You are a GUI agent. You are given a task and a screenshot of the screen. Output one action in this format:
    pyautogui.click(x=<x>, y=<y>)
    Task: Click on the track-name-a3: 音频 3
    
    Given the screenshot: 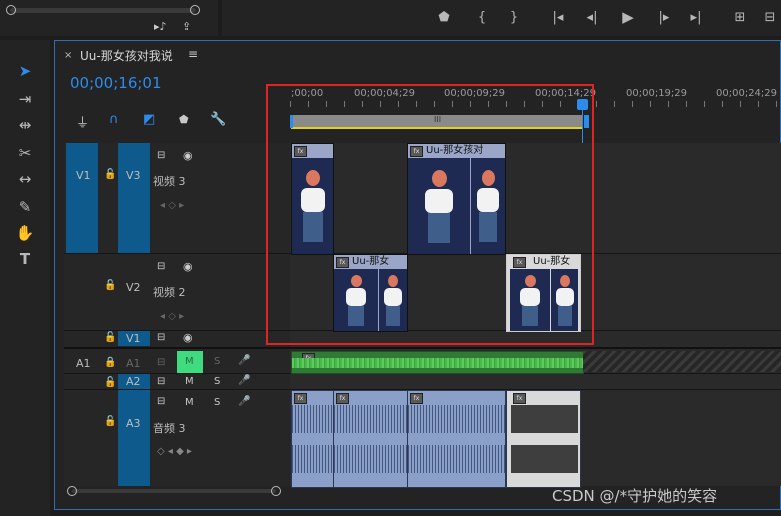 What is the action you would take?
    pyautogui.click(x=169, y=428)
    